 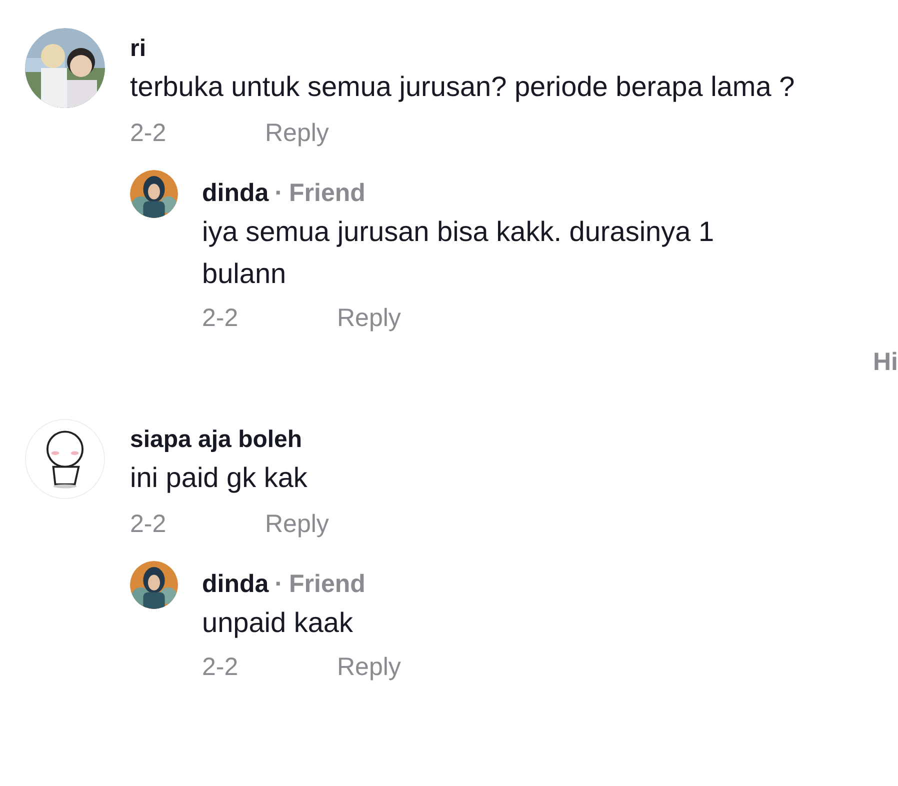 What do you see at coordinates (459, 253) in the screenshot?
I see `comment-text: iya semua jurusan bisa kakk. durasinya 1 bulann` at bounding box center [459, 253].